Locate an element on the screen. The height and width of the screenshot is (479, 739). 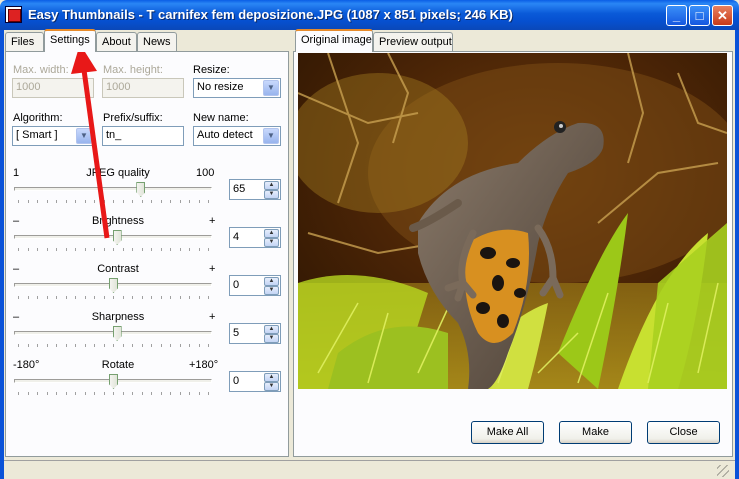
arrow-shaft is located at coordinates (95, 154).